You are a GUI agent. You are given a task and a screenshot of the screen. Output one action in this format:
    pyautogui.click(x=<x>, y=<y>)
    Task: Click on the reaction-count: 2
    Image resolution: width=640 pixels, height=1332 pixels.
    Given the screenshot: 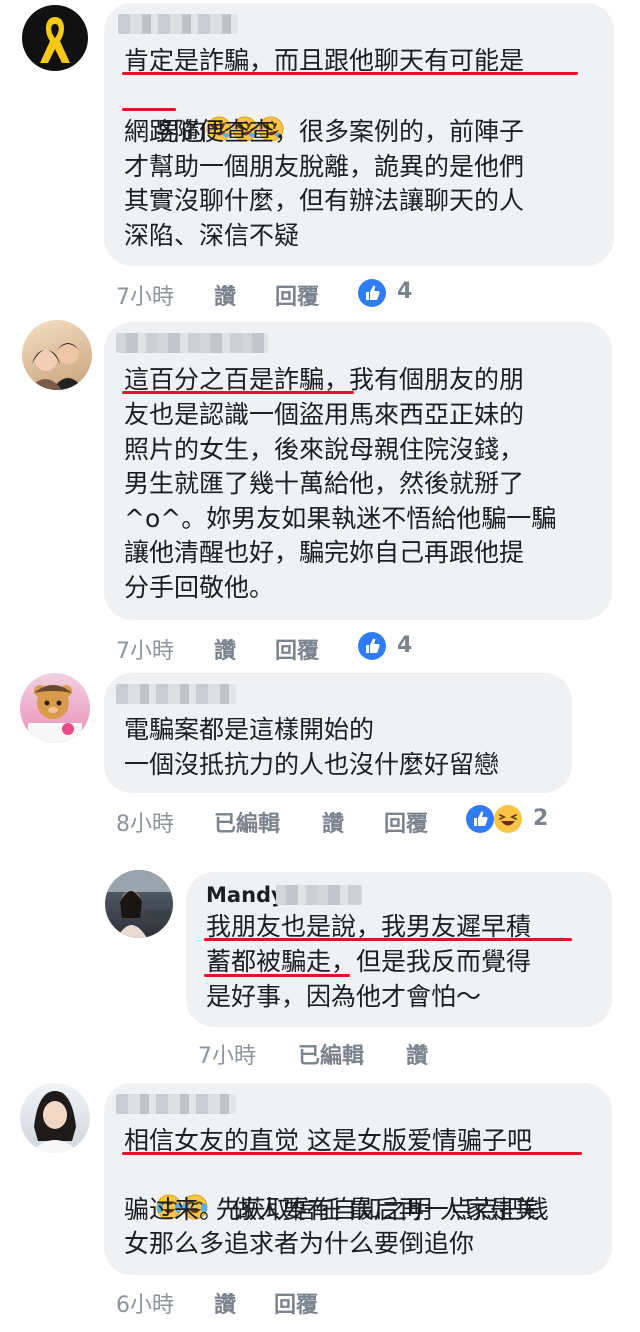 What is the action you would take?
    pyautogui.click(x=540, y=818)
    